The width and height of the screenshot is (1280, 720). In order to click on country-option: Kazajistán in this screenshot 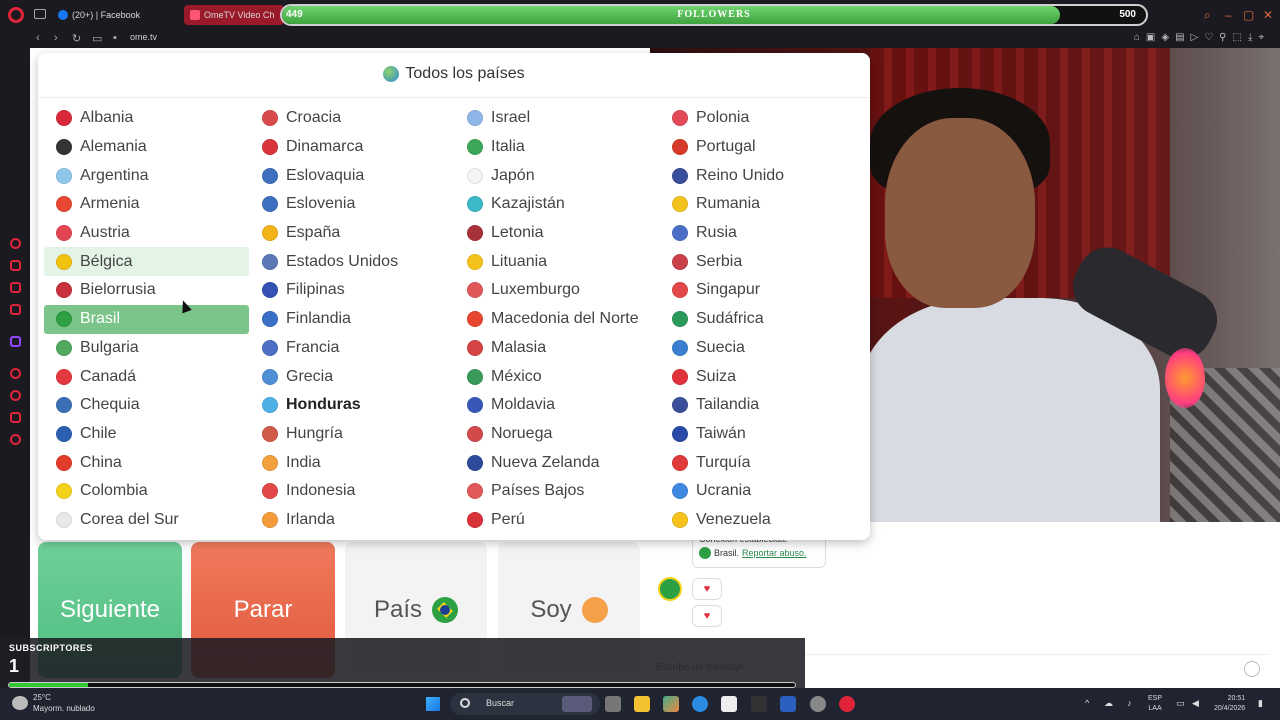, I will do `click(557, 204)`.